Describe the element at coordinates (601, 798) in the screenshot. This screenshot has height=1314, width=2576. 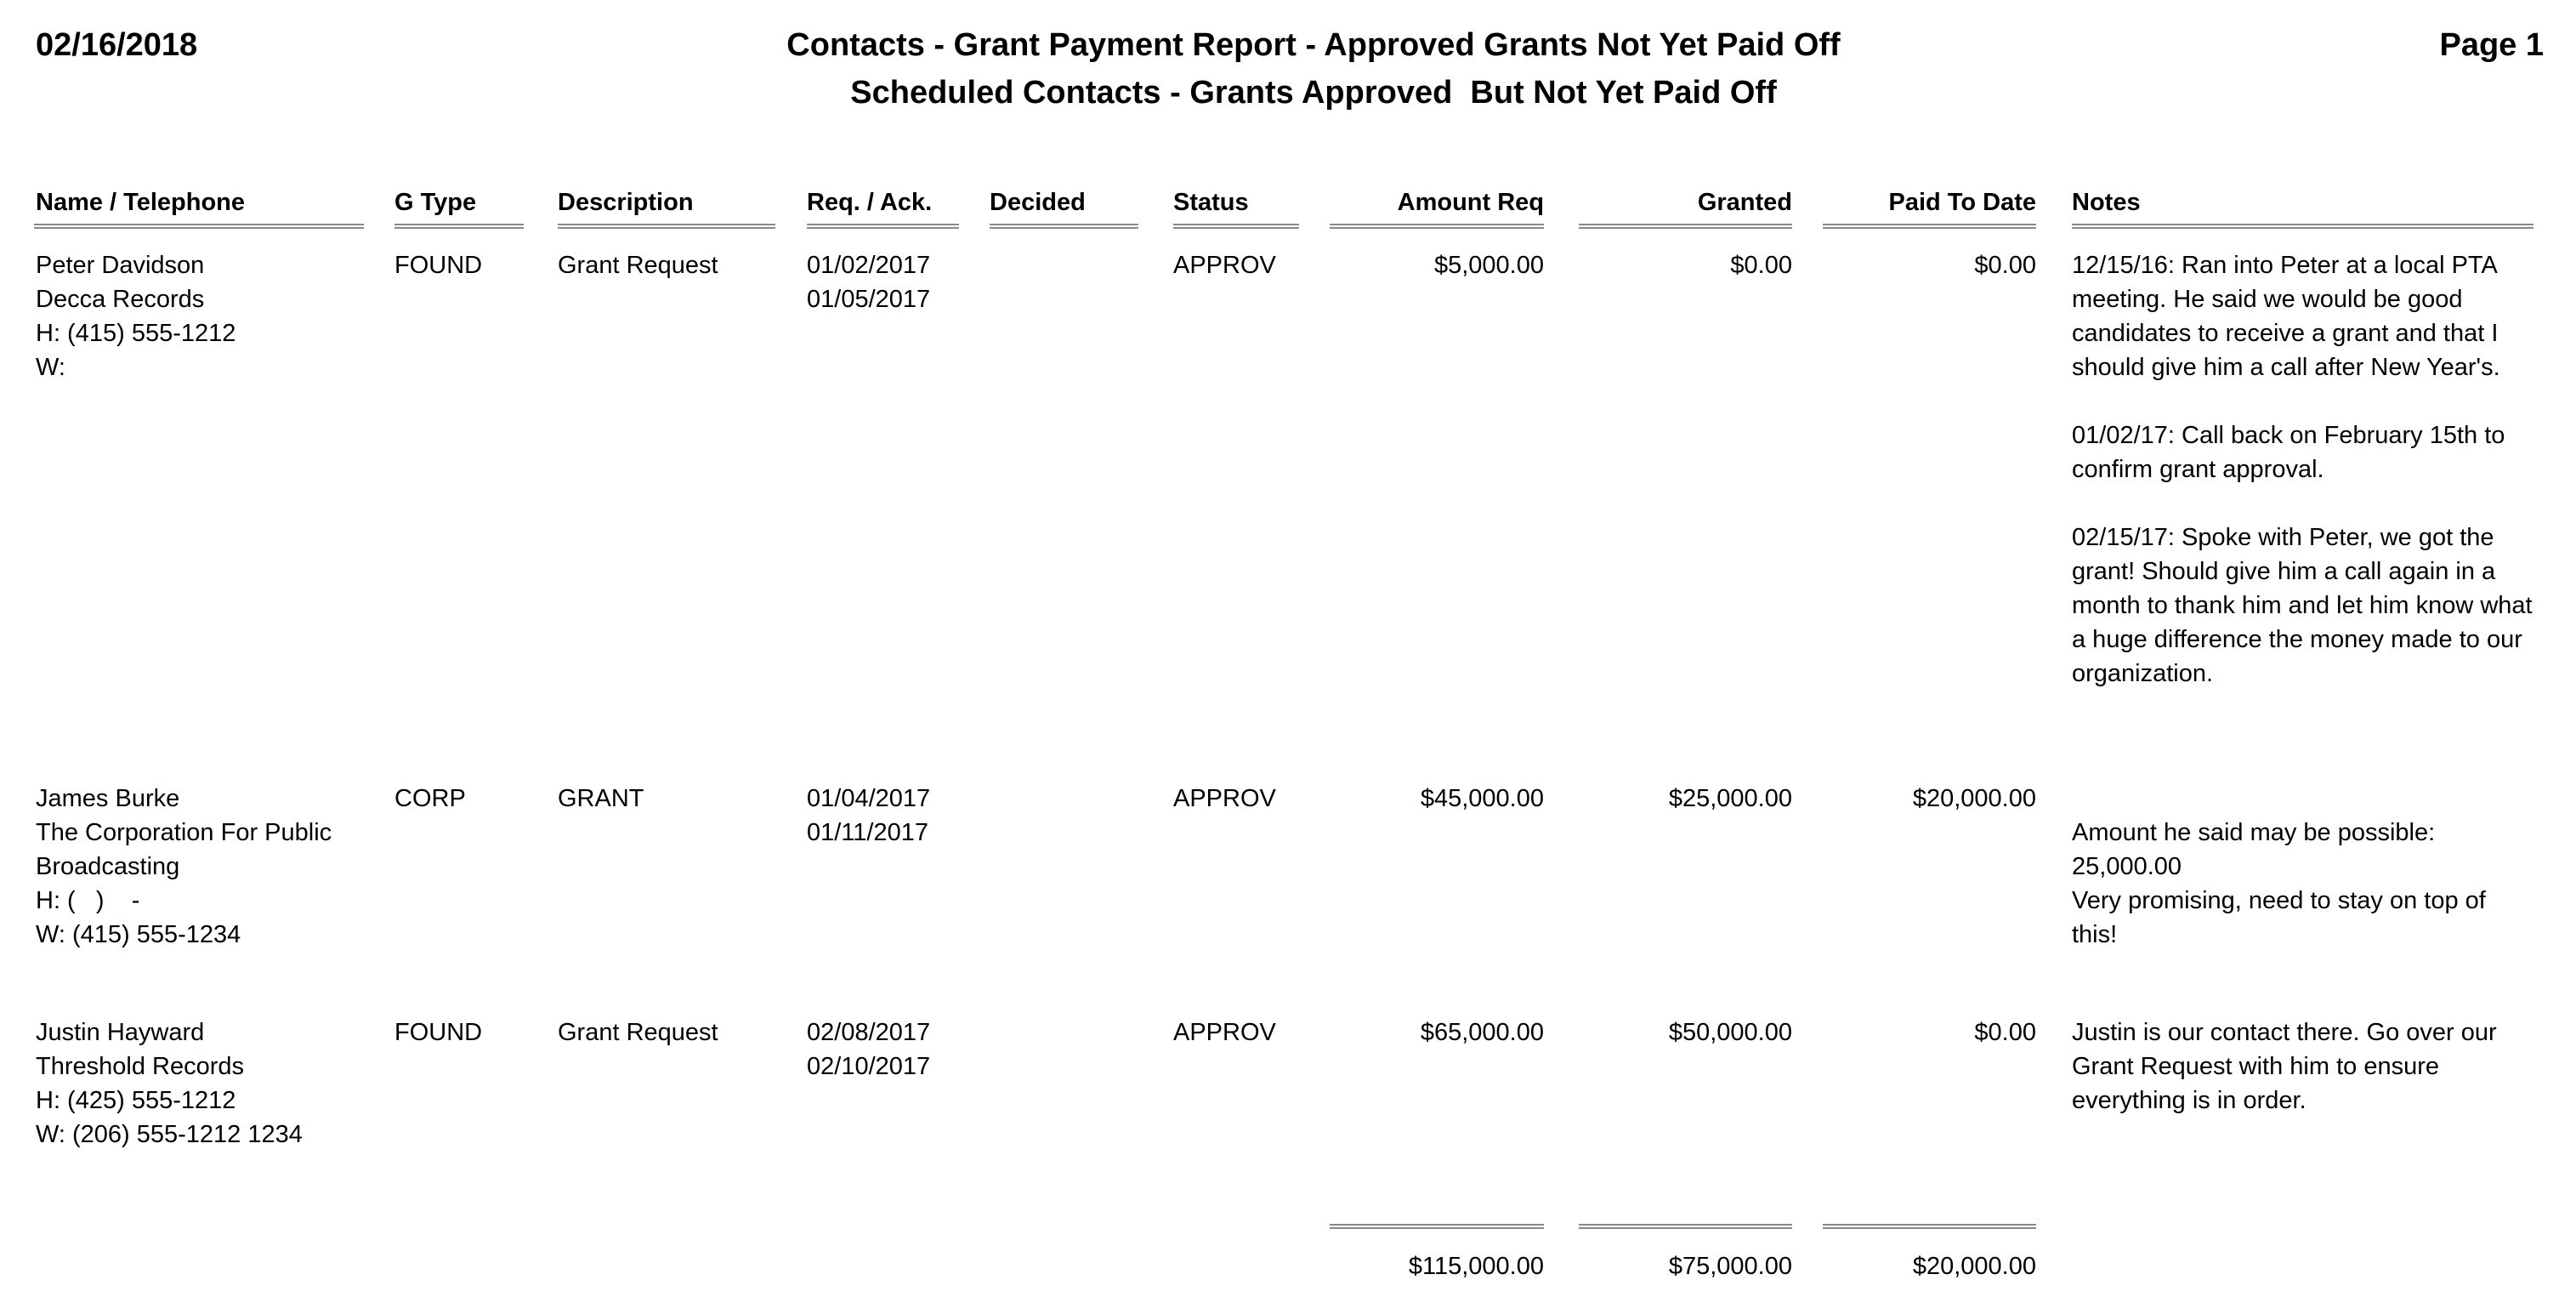
I see `description: GRANT` at that location.